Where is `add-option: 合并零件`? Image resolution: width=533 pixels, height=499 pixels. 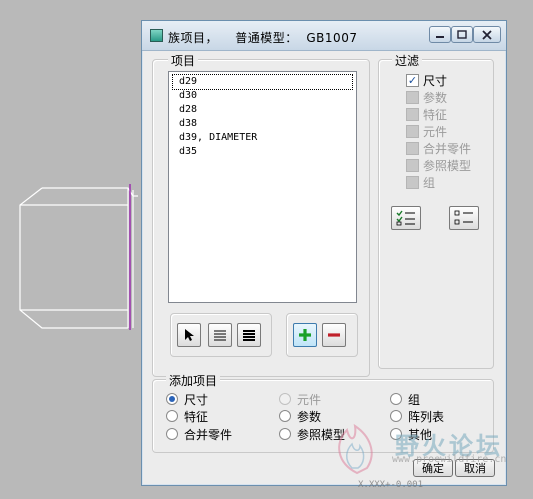
add-option: 合并零件 is located at coordinates (199, 434).